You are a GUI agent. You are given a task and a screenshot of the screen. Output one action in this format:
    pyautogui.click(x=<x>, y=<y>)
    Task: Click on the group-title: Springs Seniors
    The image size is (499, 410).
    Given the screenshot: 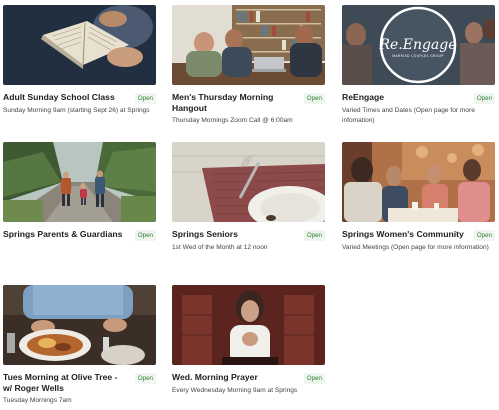 What is the action you would take?
    pyautogui.click(x=233, y=234)
    